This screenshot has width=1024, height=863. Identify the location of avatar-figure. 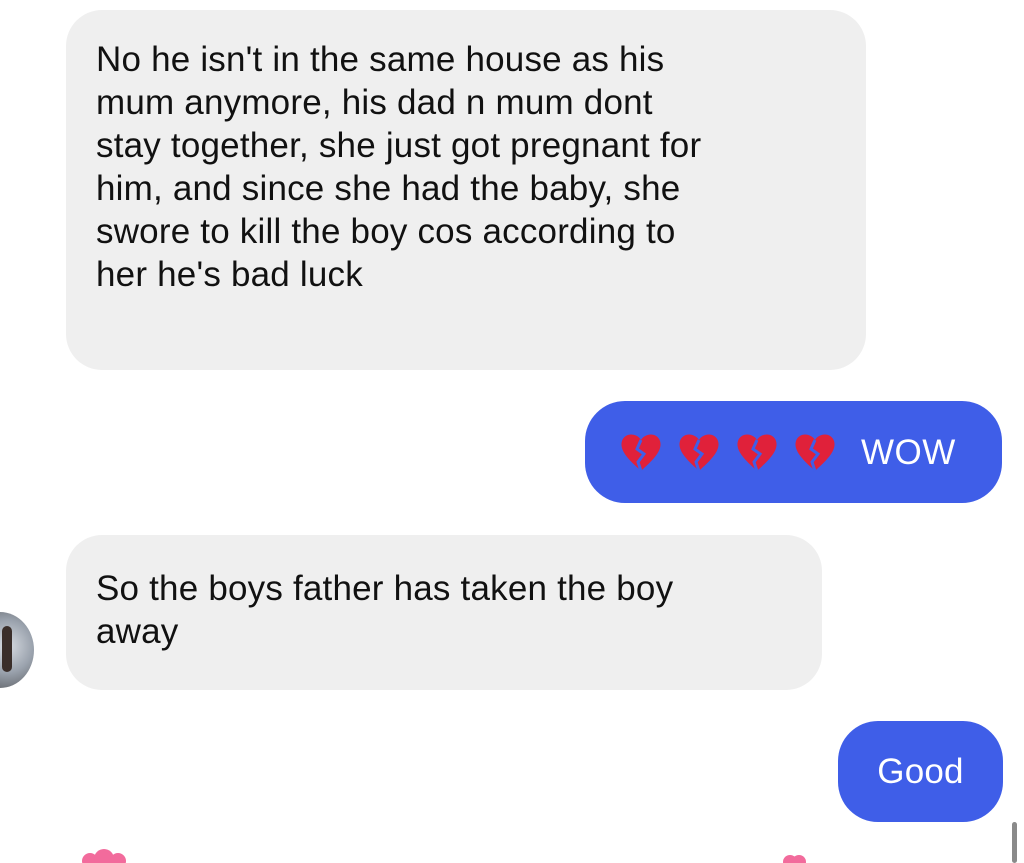
(7, 649).